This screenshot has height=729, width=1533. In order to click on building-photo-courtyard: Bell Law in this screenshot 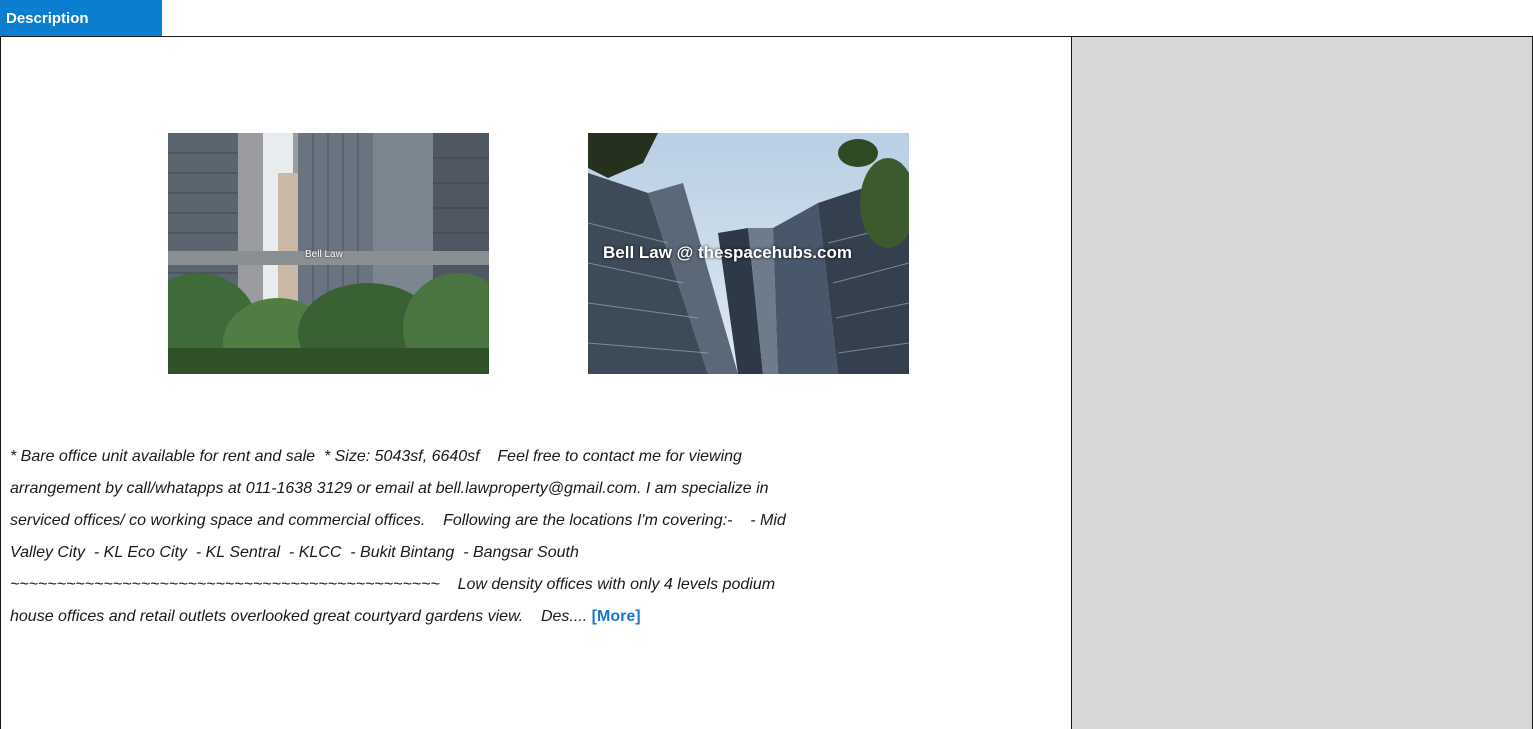, I will do `click(328, 253)`.